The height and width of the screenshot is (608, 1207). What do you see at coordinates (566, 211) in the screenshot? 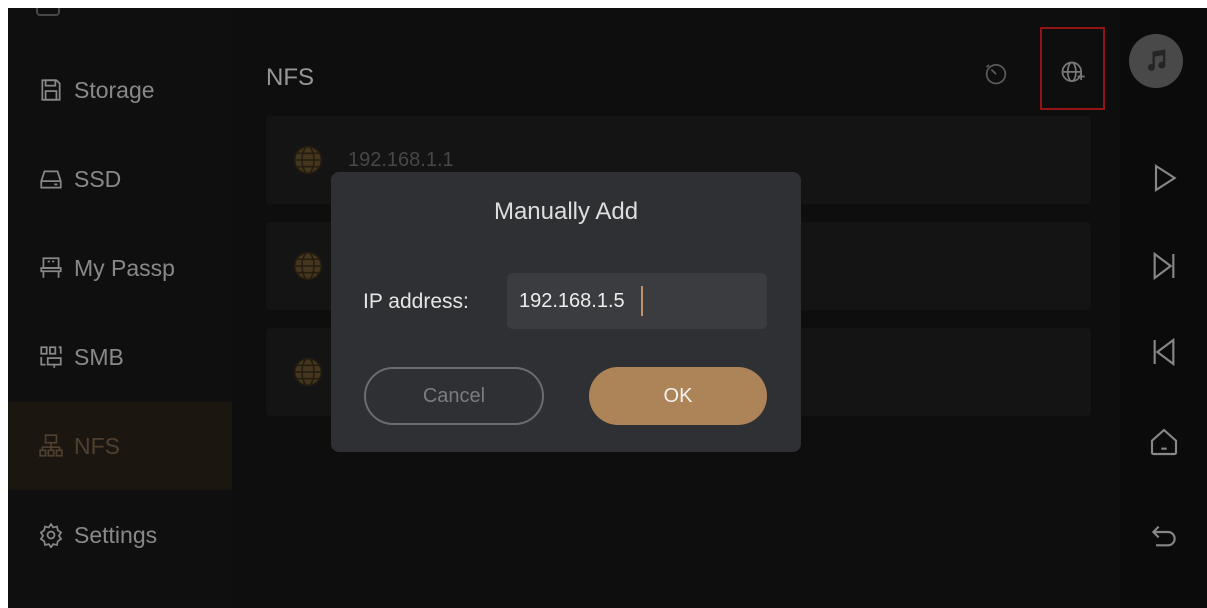
I see `dialog-title: Manually Add` at bounding box center [566, 211].